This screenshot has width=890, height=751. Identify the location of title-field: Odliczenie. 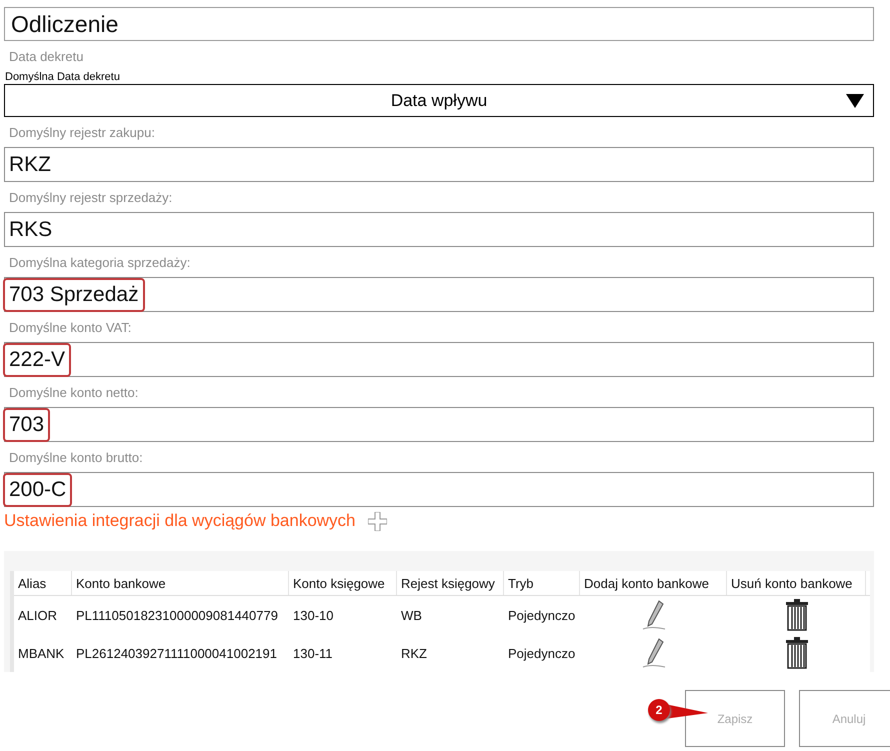
(439, 24).